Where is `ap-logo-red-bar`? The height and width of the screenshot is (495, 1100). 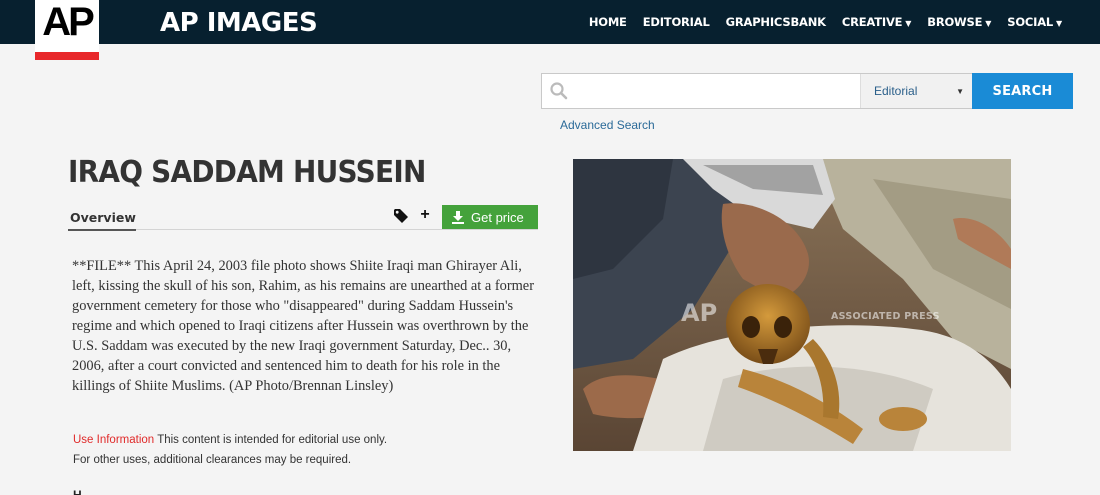 ap-logo-red-bar is located at coordinates (67, 56).